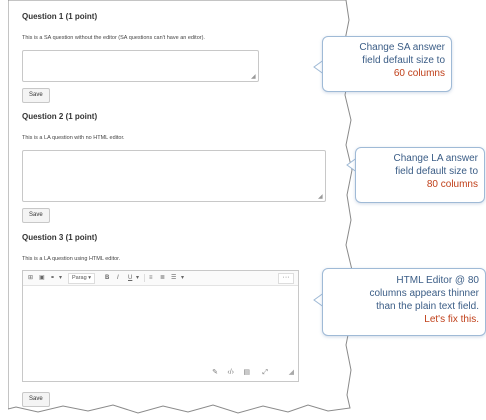  What do you see at coordinates (30, 278) in the screenshot?
I see `insert-stuff-icon: ⊞` at bounding box center [30, 278].